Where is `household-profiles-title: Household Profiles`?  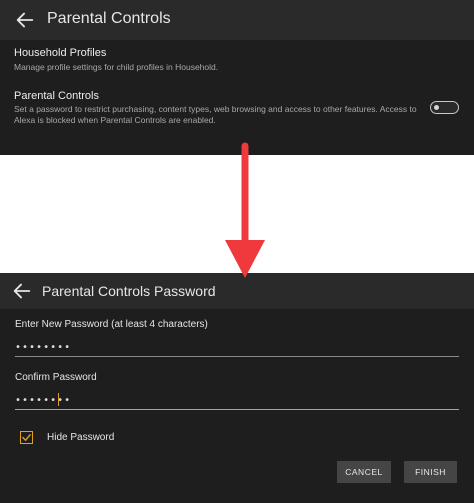
household-profiles-title: Household Profiles is located at coordinates (60, 53).